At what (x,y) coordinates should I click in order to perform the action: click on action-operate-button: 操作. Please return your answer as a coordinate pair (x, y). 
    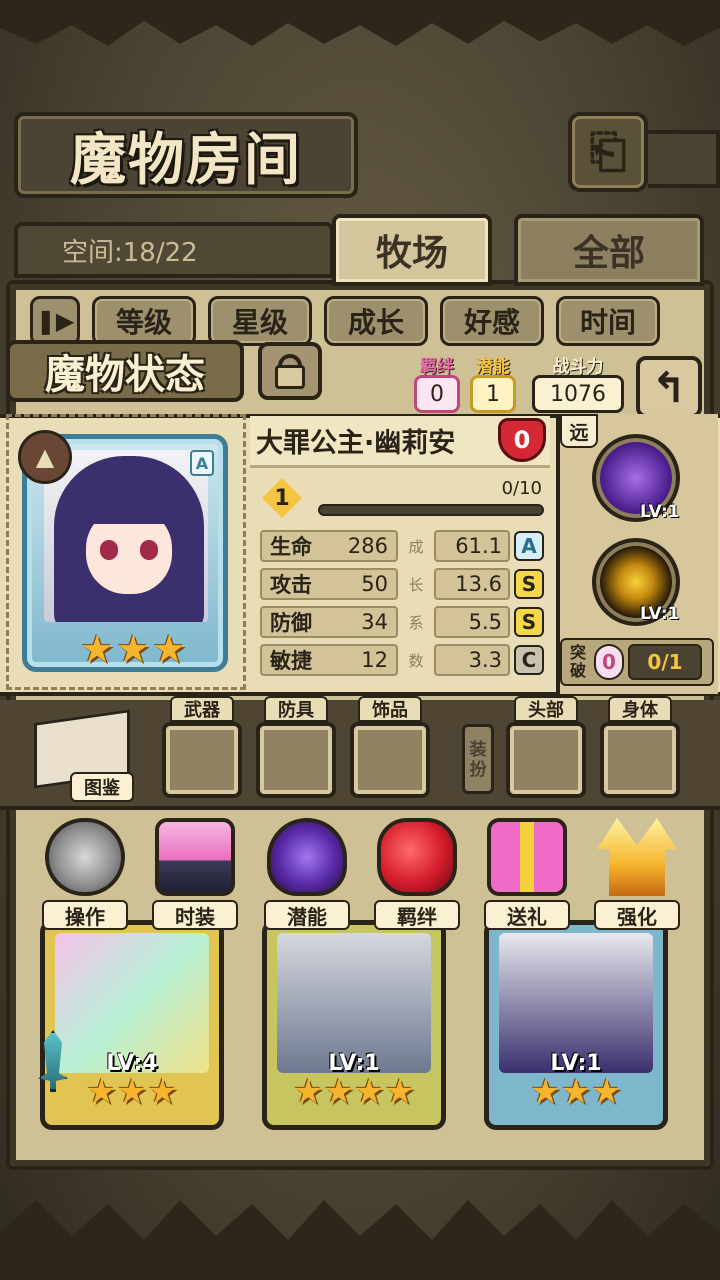
    Looking at the image, I should click on (85, 876).